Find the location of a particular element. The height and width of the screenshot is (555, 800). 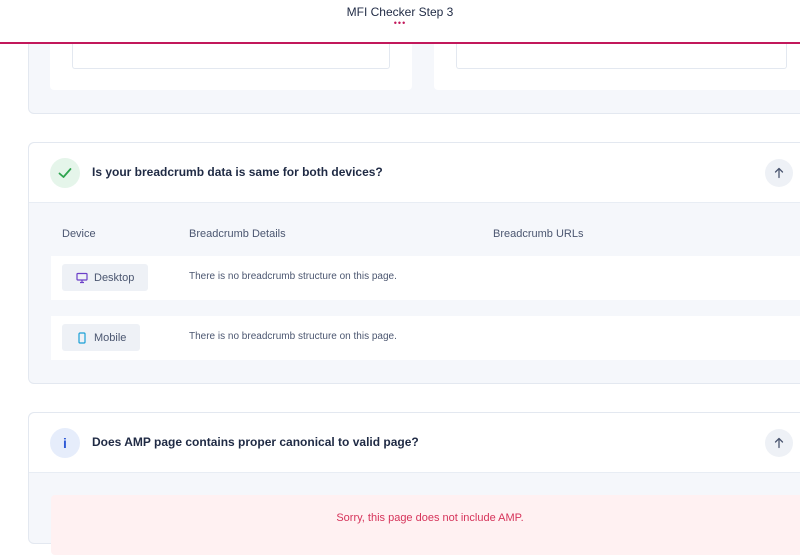

column-header-details: Breadcrumb Details is located at coordinates (237, 234).